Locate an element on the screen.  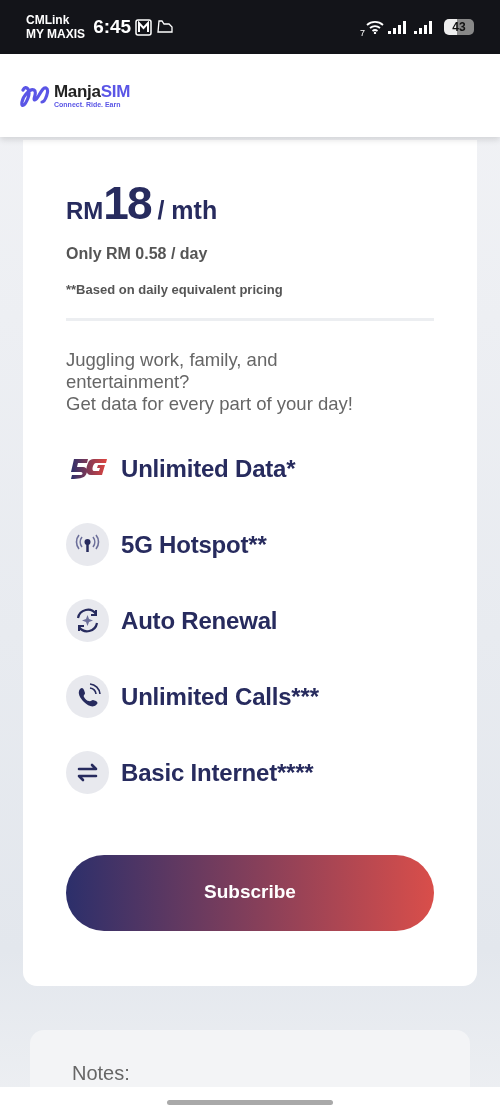
brand-name: ManjaSIM is located at coordinates (92, 91).